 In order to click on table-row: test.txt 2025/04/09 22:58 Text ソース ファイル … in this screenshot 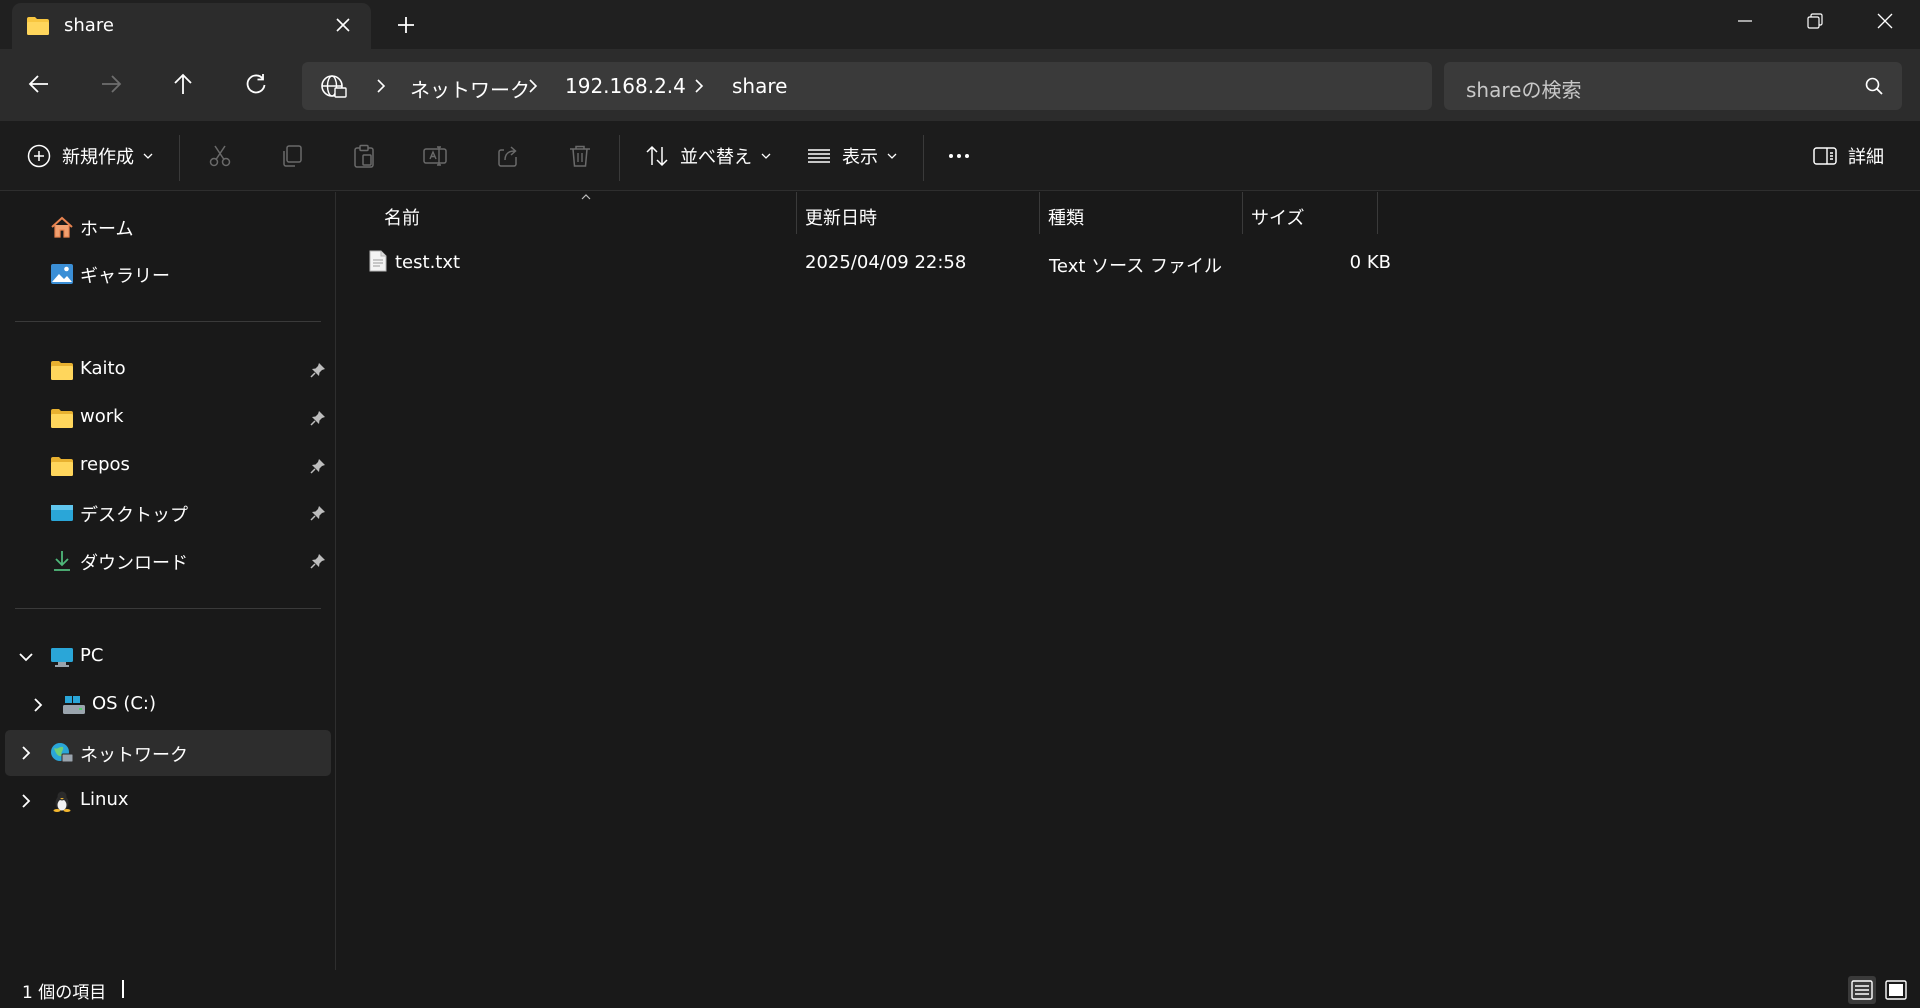, I will do `click(1037, 263)`.